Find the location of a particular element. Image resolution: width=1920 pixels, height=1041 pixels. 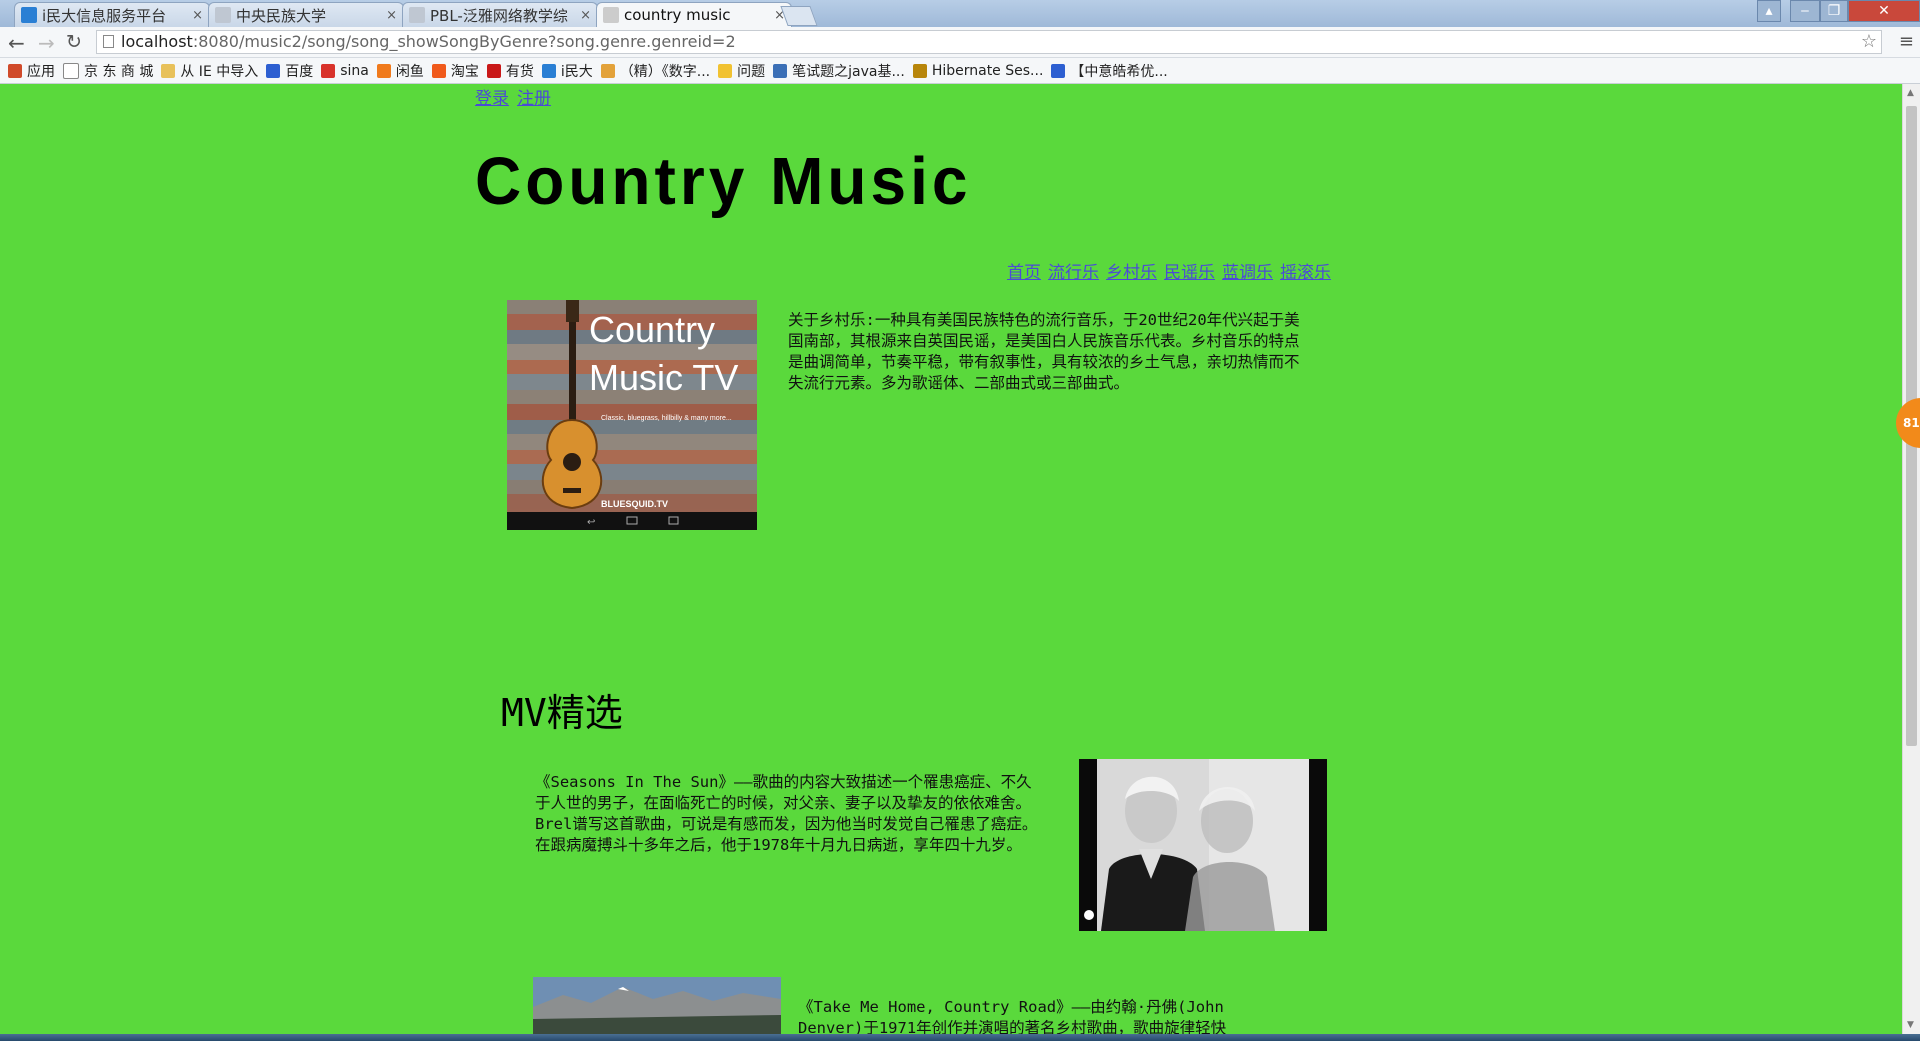

bookmark-label: 淘宝 is located at coordinates (464, 71).